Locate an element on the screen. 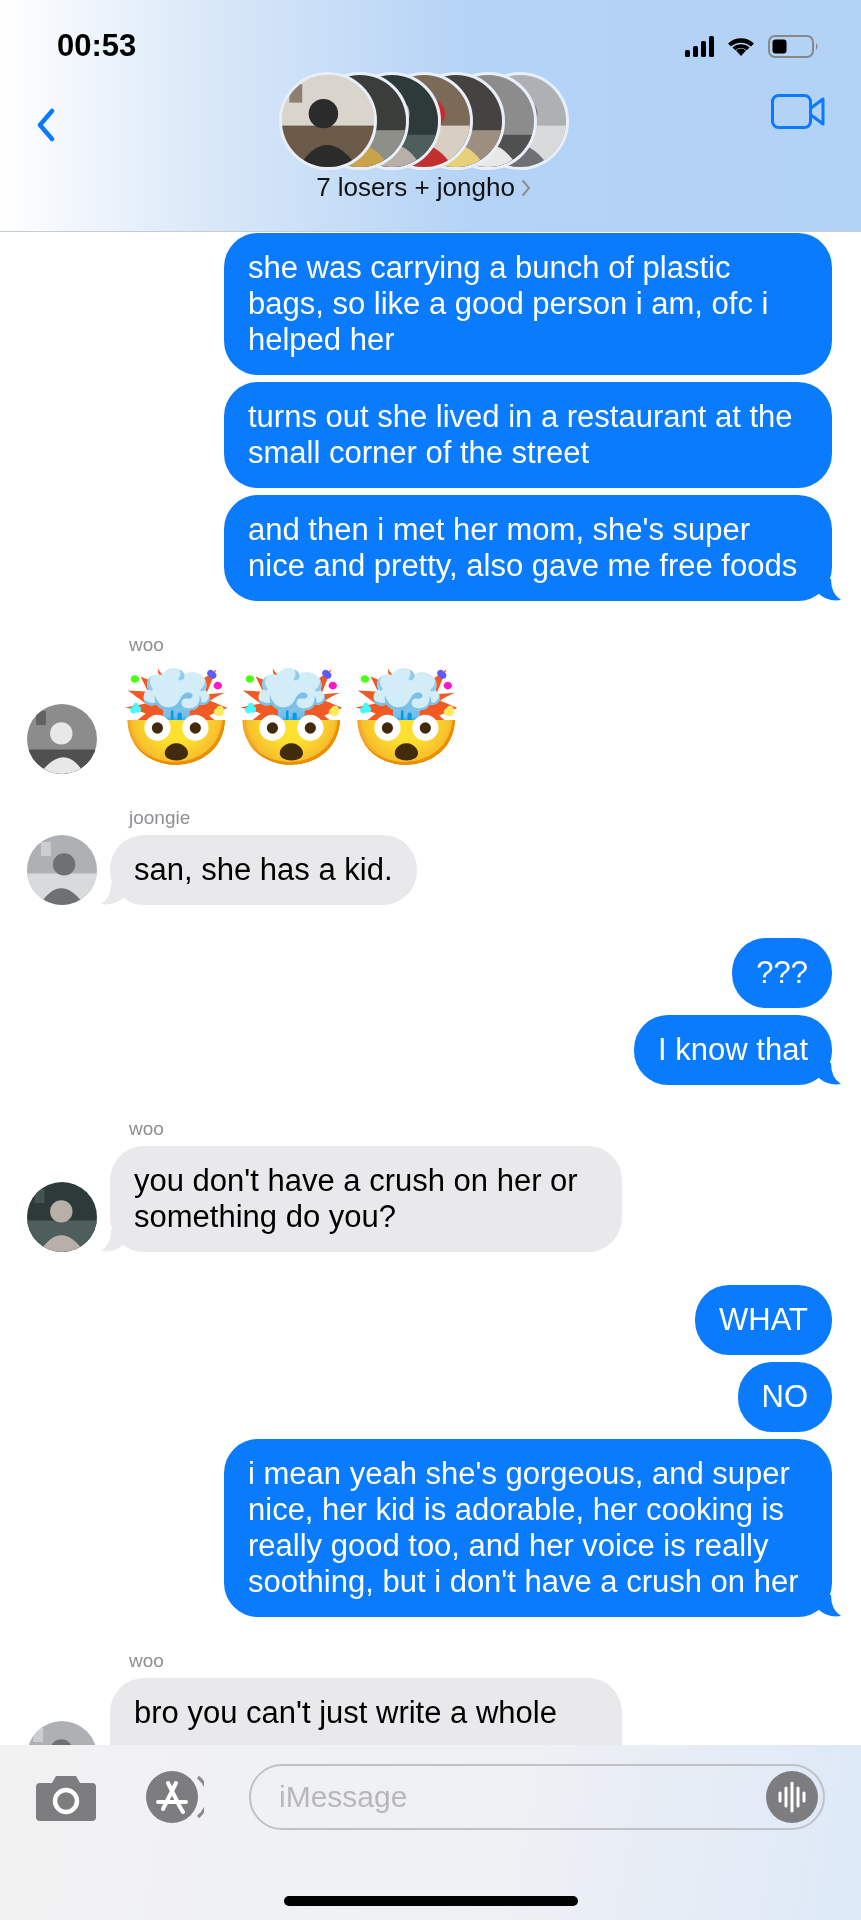 This screenshot has width=861, height=1920. signal-icon is located at coordinates (699, 46).